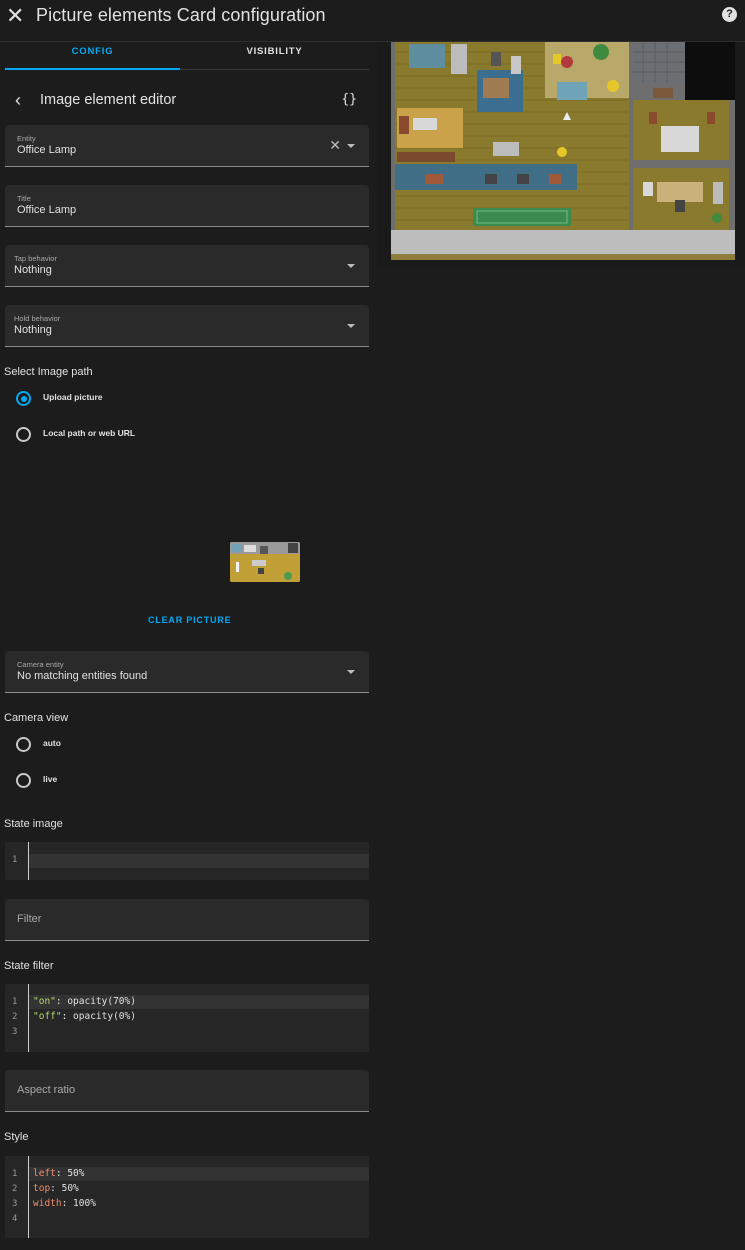 The height and width of the screenshot is (1250, 745). I want to click on code-key: "on", so click(44, 1001).